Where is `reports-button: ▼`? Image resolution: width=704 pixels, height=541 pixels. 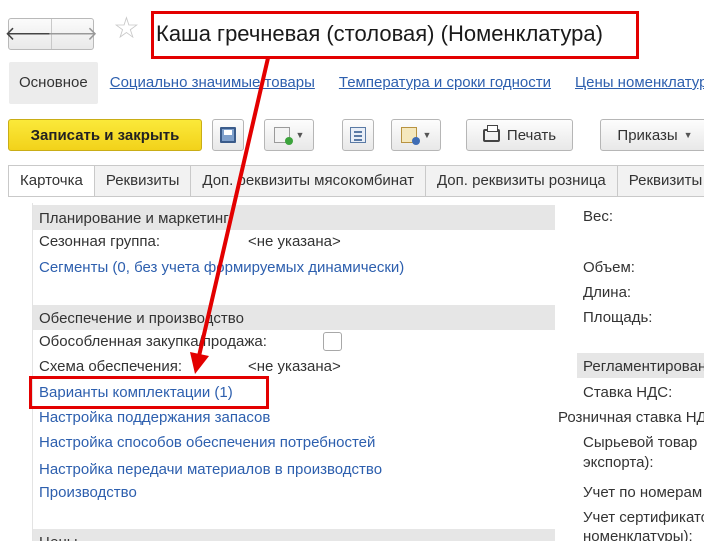 reports-button: ▼ is located at coordinates (416, 135).